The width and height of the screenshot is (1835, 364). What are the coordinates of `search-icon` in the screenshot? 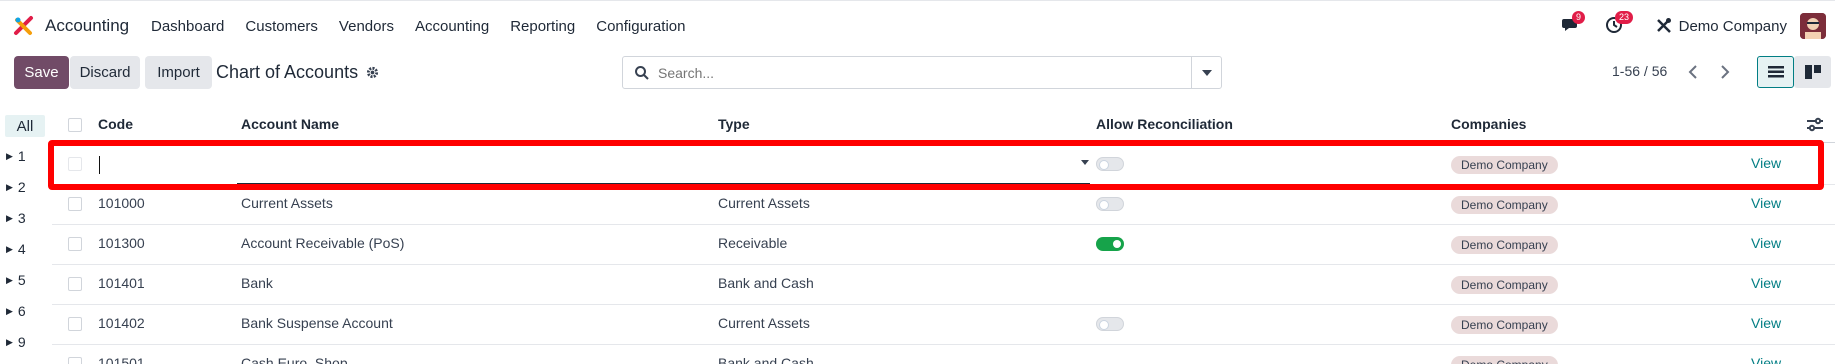 It's located at (642, 72).